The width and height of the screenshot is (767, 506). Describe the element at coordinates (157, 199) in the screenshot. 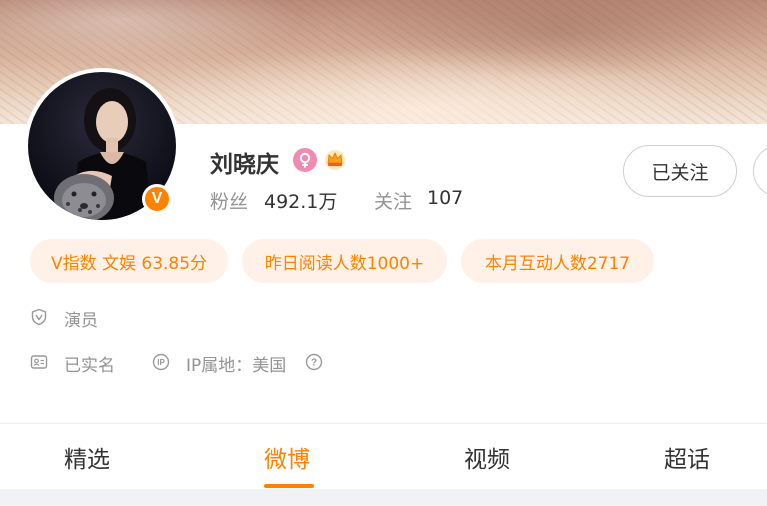

I see `verified-badge-icon: V` at that location.